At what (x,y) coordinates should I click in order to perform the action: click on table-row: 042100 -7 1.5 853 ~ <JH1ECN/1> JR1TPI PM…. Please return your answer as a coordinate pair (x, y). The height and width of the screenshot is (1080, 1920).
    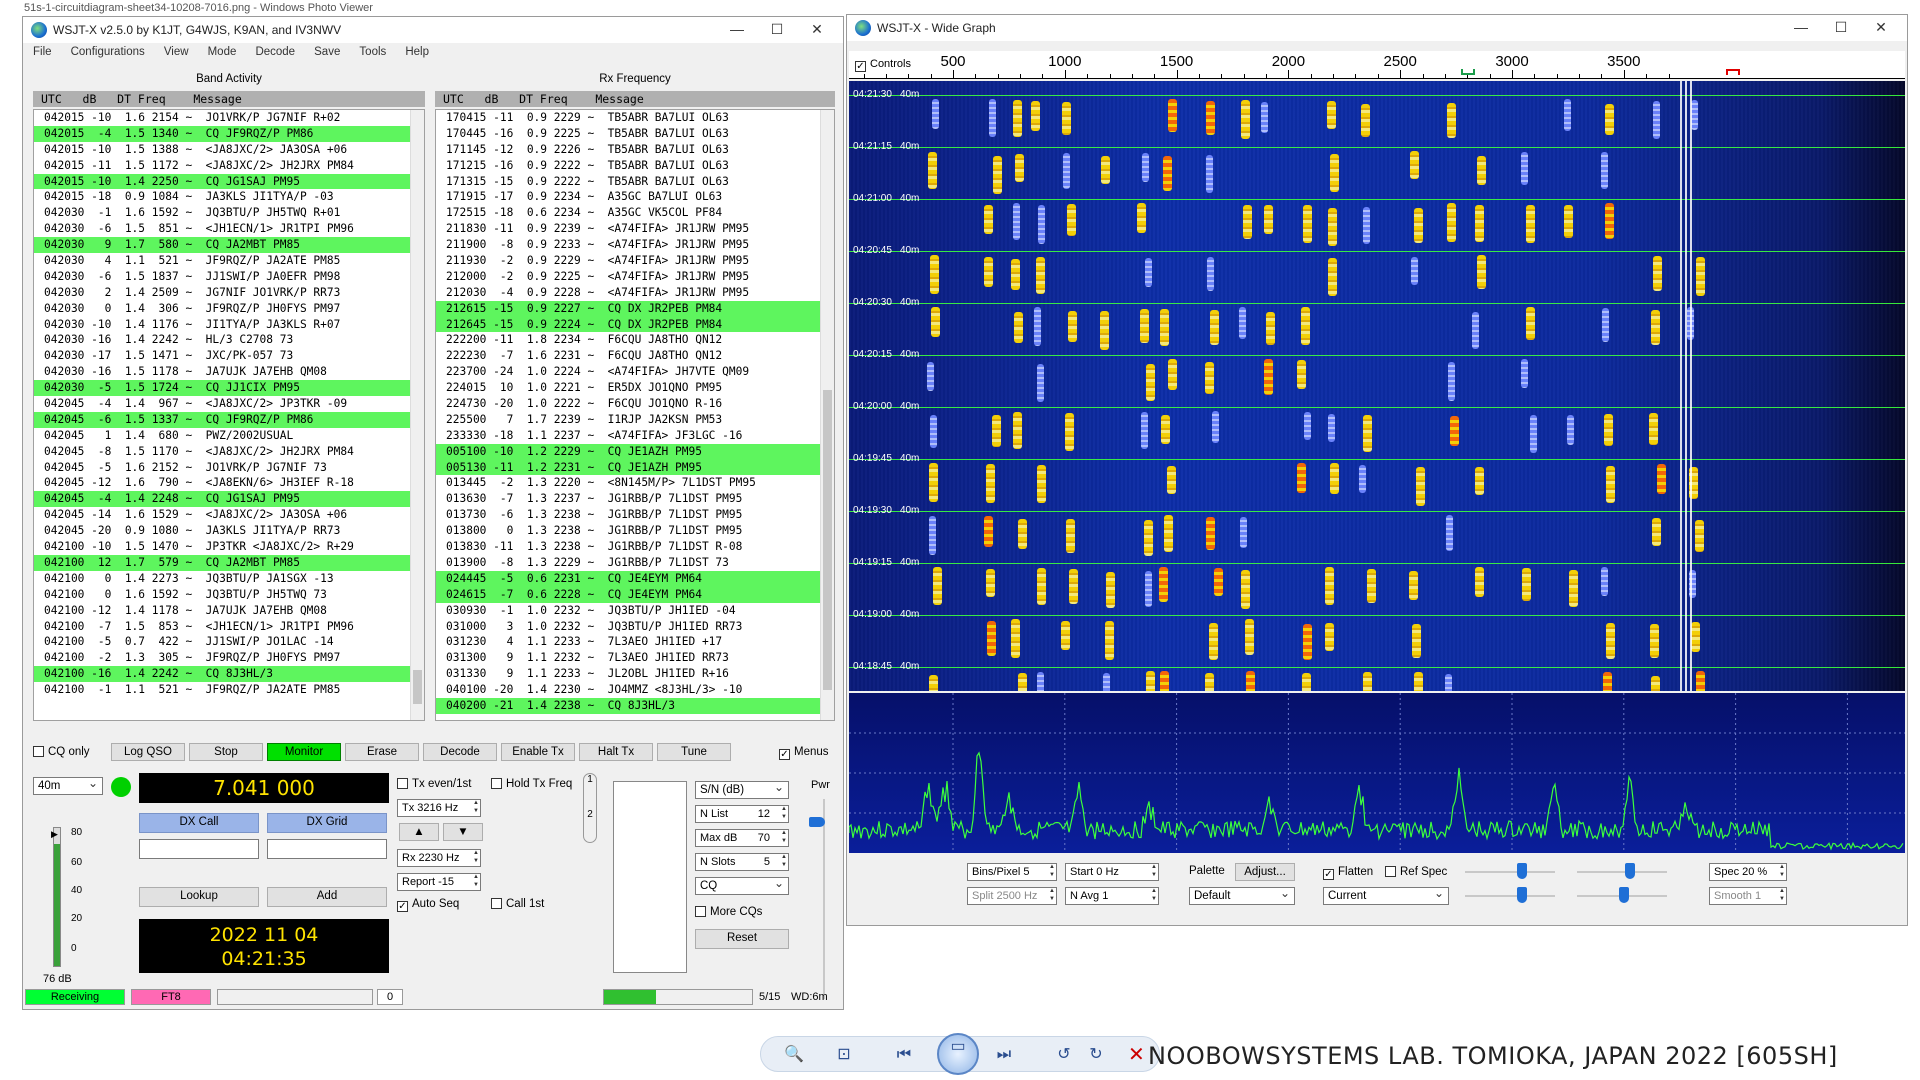
    Looking at the image, I should click on (229, 627).